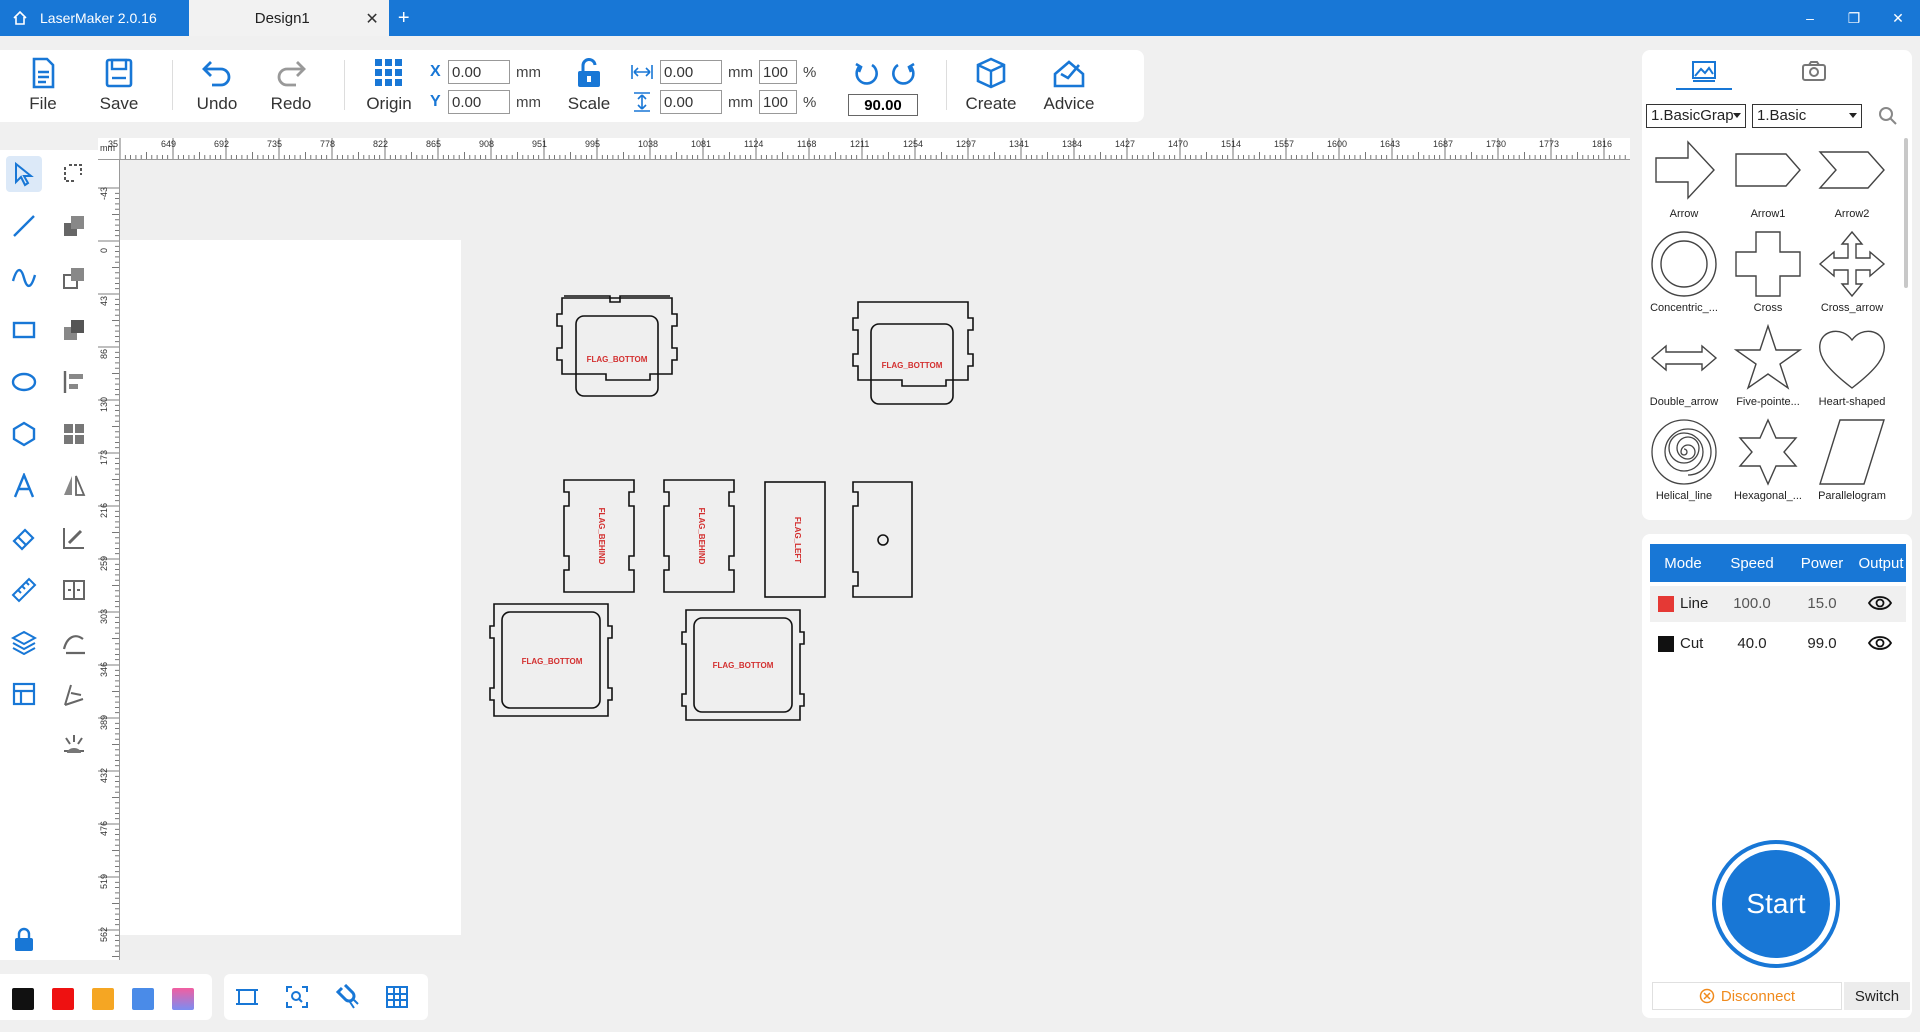 The height and width of the screenshot is (1032, 1920). Describe the element at coordinates (1747, 996) in the screenshot. I see `disconnect-button: Disconnect` at that location.